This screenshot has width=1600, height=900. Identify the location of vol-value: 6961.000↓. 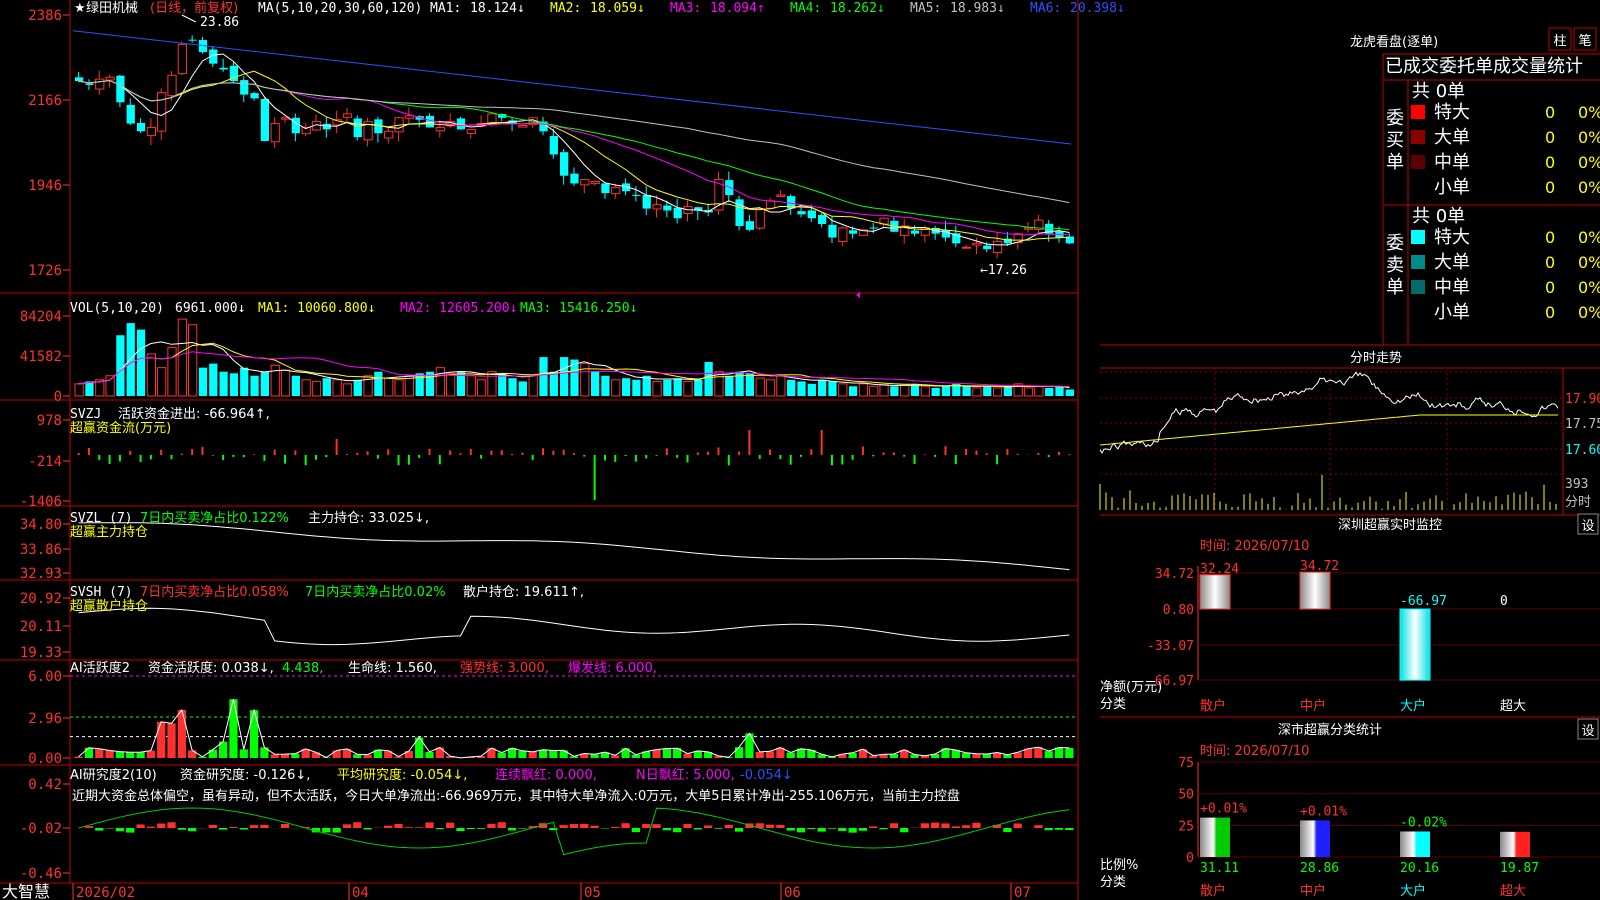
(210, 308).